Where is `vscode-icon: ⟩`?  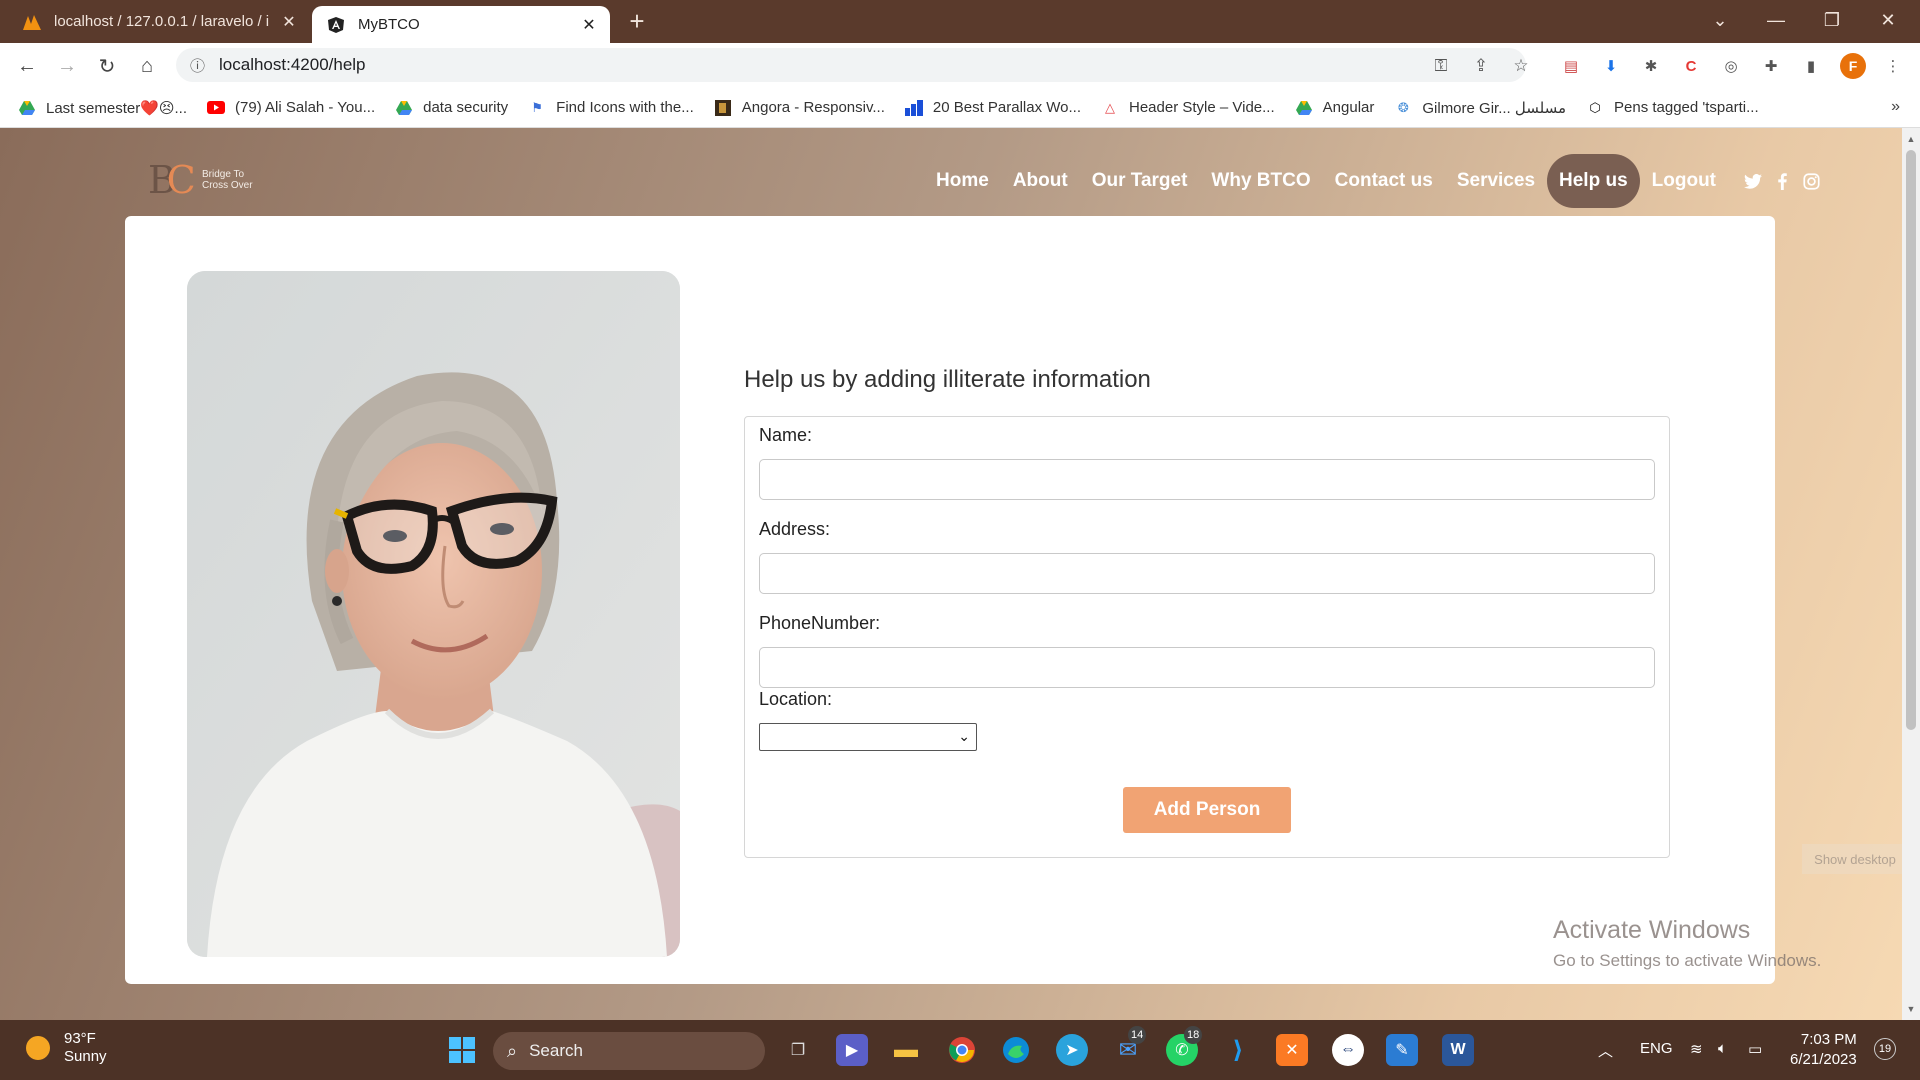
vscode-icon: ⟩ is located at coordinates (1238, 1050).